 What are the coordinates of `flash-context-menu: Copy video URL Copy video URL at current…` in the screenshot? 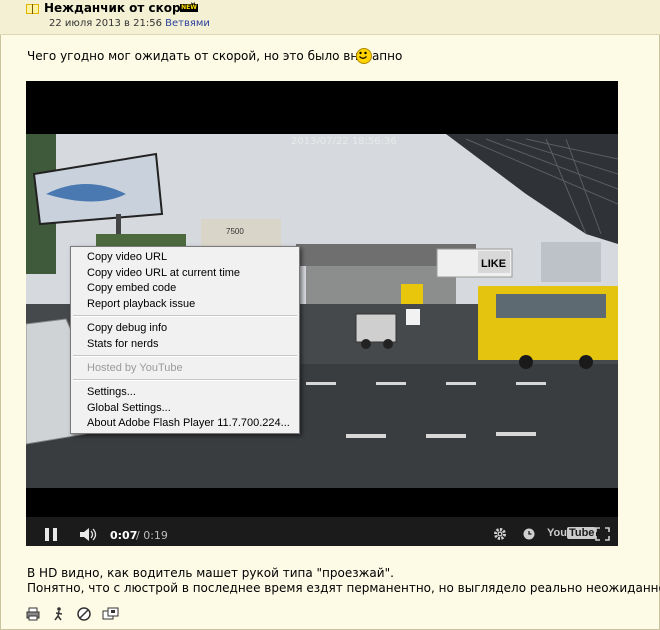 It's located at (185, 340).